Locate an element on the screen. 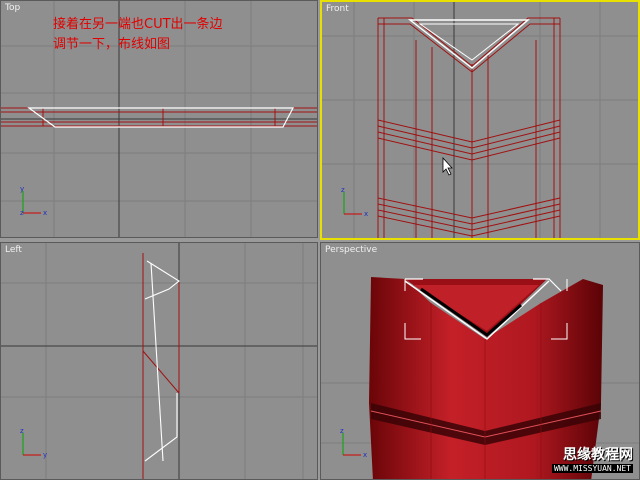  viewport-label-left: Left is located at coordinates (13, 250).